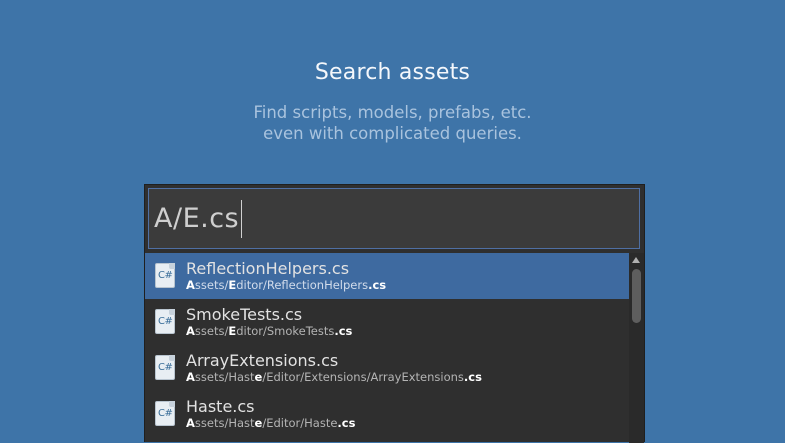 The image size is (785, 443). I want to click on result-file-name: ReflectionHelpers.cs, so click(268, 268).